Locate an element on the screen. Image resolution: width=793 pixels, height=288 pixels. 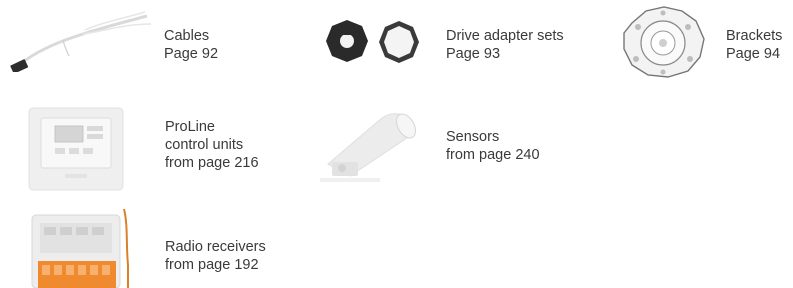
cables-title: Cables is located at coordinates (187, 36).